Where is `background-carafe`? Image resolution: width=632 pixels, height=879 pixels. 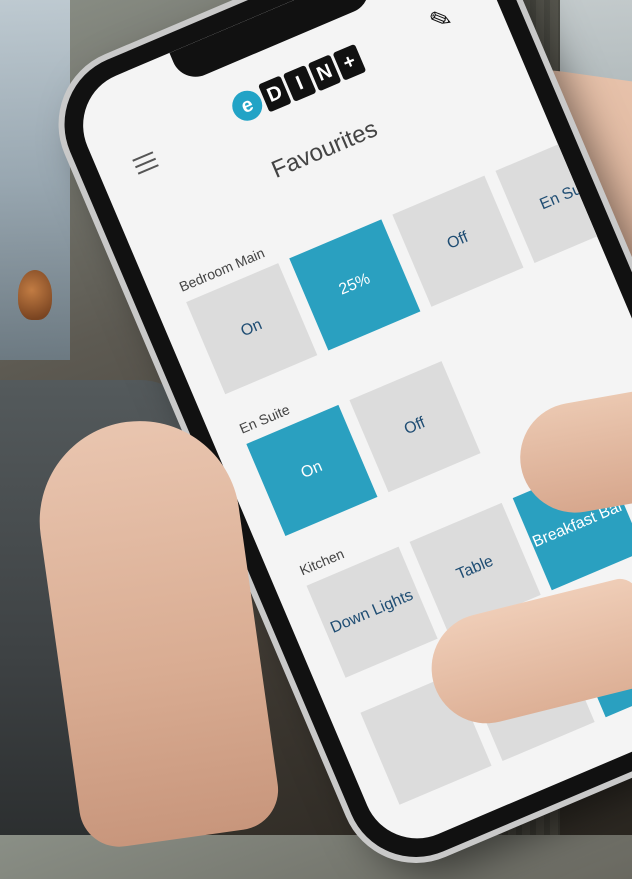 background-carafe is located at coordinates (35, 295).